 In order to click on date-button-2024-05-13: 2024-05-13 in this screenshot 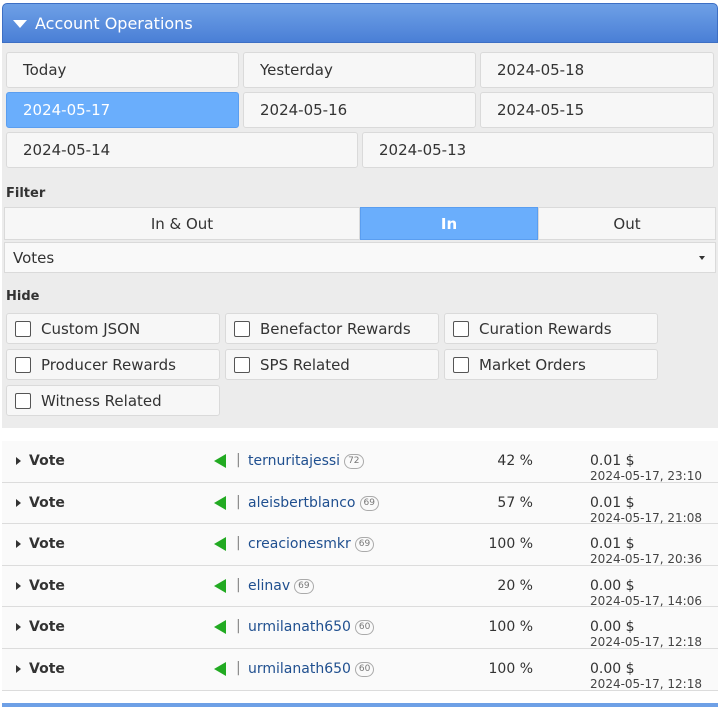, I will do `click(538, 150)`.